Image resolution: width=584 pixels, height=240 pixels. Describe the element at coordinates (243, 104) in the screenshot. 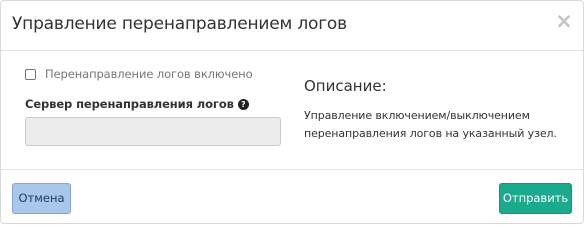

I see `help-icon: ?` at that location.